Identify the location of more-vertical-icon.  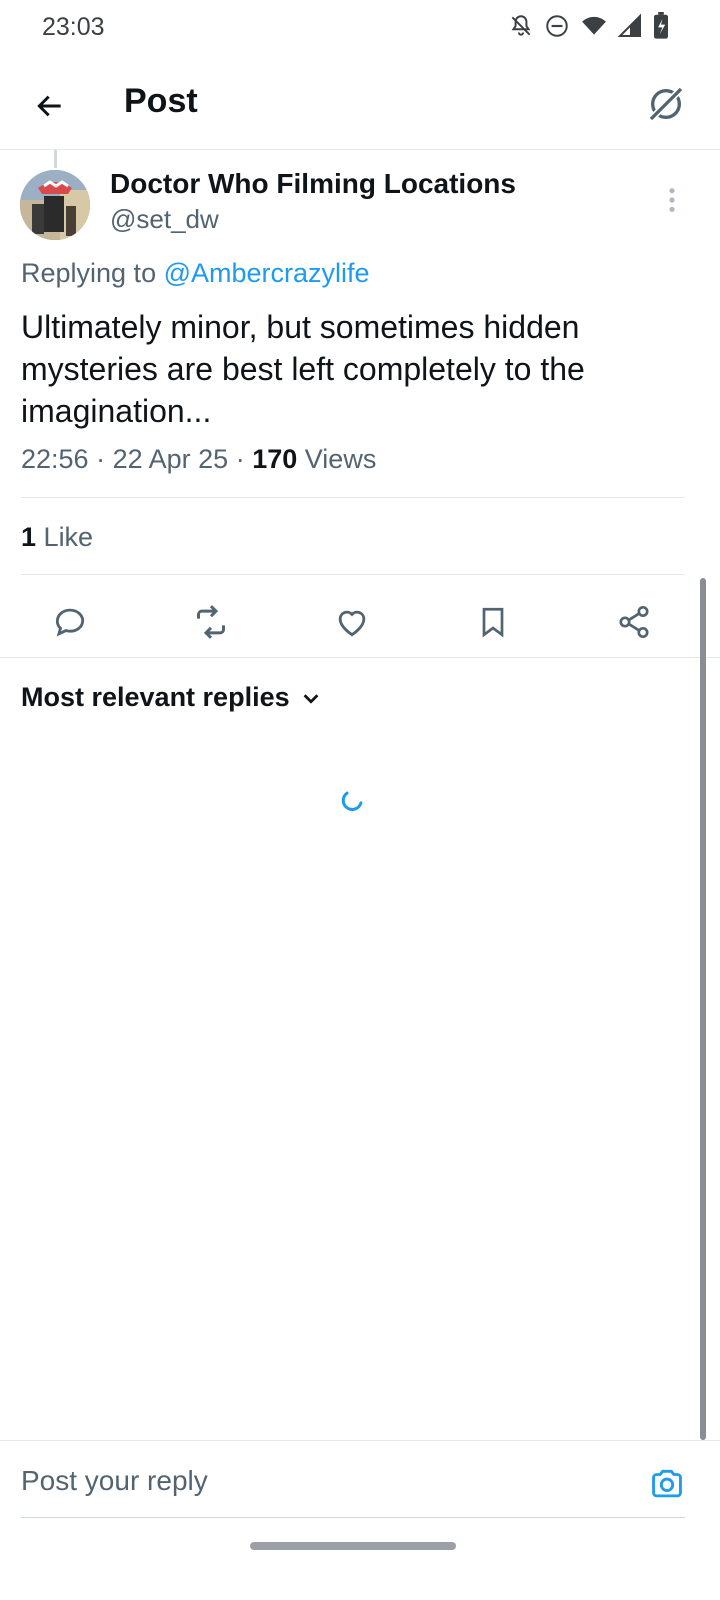
(672, 200).